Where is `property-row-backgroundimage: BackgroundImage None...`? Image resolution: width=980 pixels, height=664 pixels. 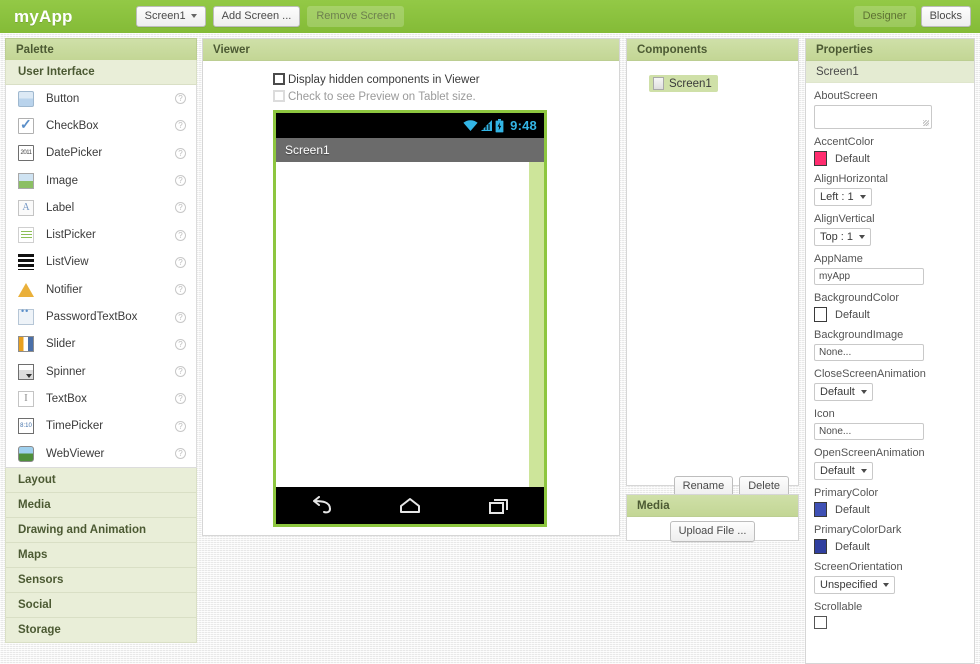
property-row-backgroundimage: BackgroundImage None... is located at coordinates (890, 345).